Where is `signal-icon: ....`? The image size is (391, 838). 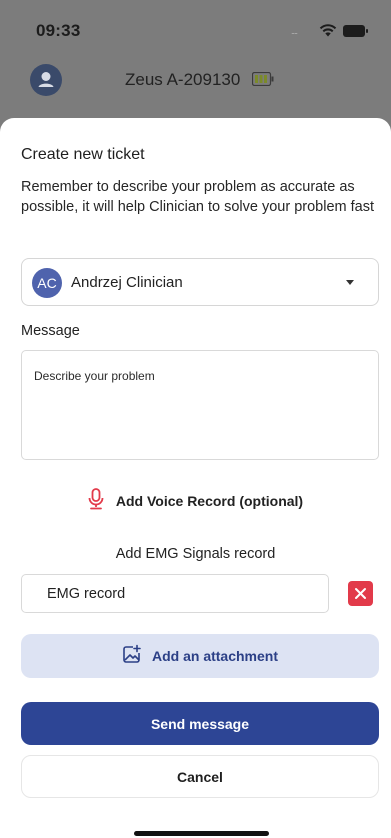
signal-icon: .... is located at coordinates (294, 30).